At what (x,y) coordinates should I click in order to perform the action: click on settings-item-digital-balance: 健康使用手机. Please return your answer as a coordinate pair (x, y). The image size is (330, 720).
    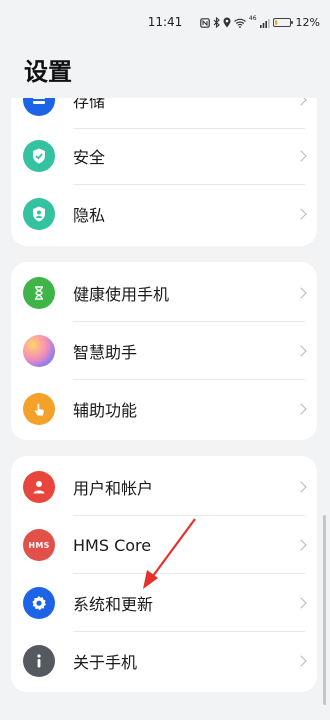
    Looking at the image, I should click on (164, 293).